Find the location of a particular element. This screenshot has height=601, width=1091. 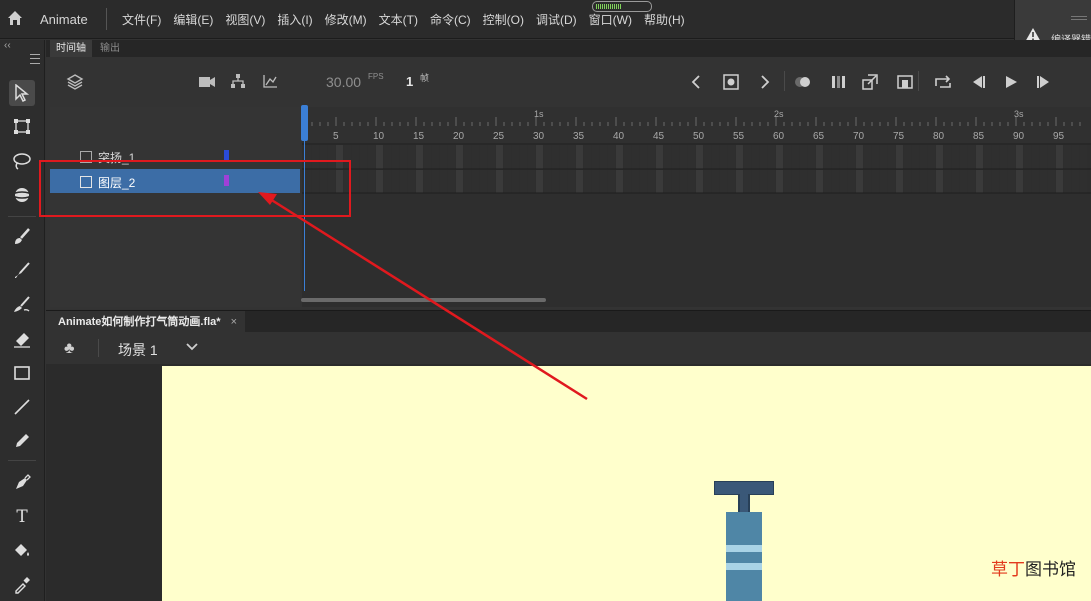

menu-commands: 命令(C) is located at coordinates (450, 19).